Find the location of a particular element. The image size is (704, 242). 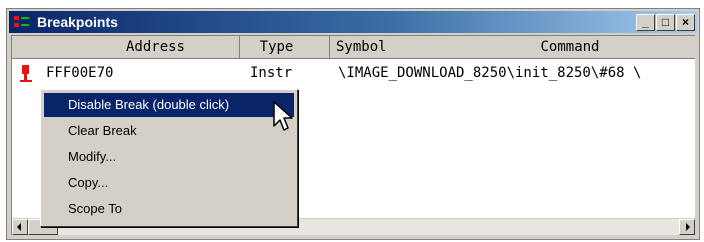

maximize-button: □ is located at coordinates (665, 22).